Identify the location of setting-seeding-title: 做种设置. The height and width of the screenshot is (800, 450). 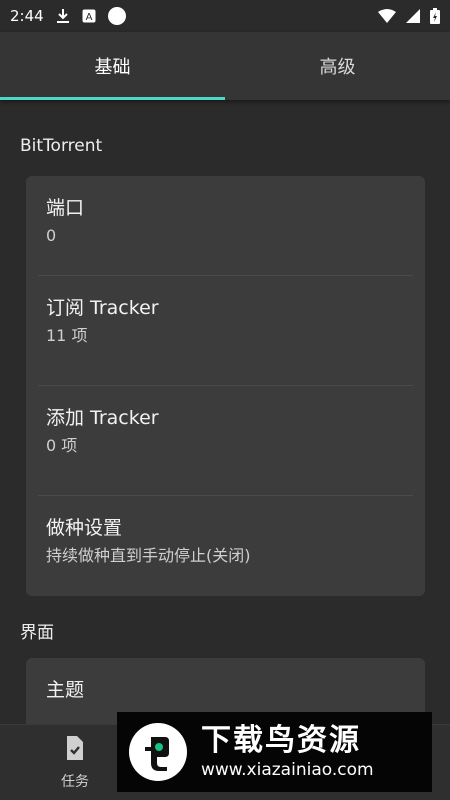
(84, 528).